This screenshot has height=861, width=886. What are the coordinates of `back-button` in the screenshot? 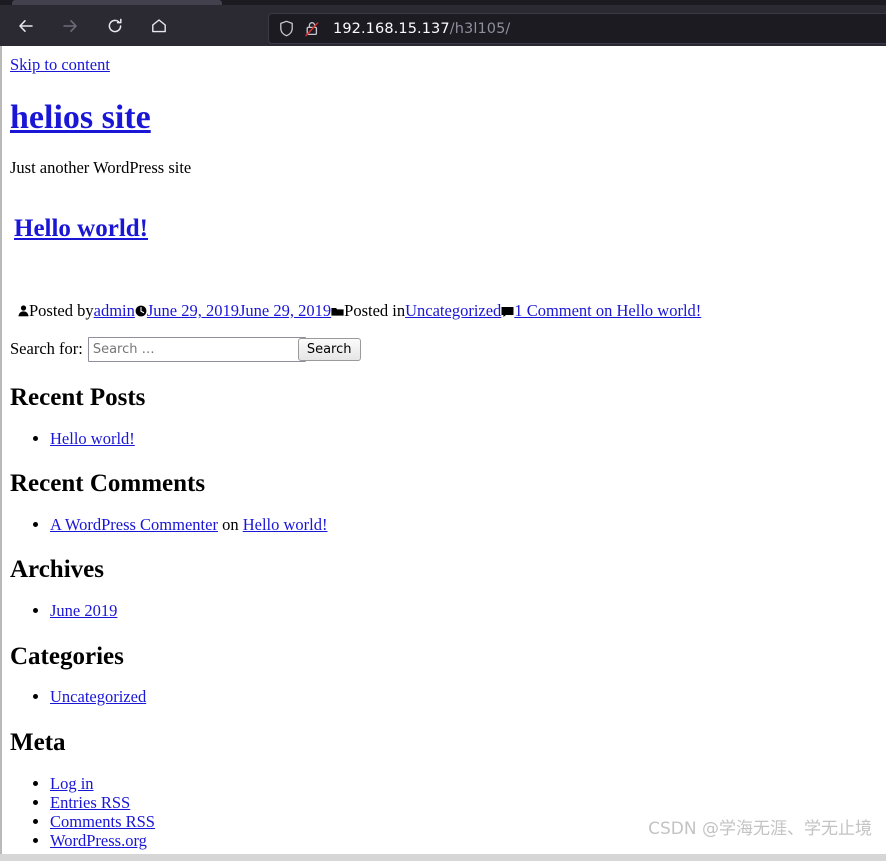 It's located at (26, 26).